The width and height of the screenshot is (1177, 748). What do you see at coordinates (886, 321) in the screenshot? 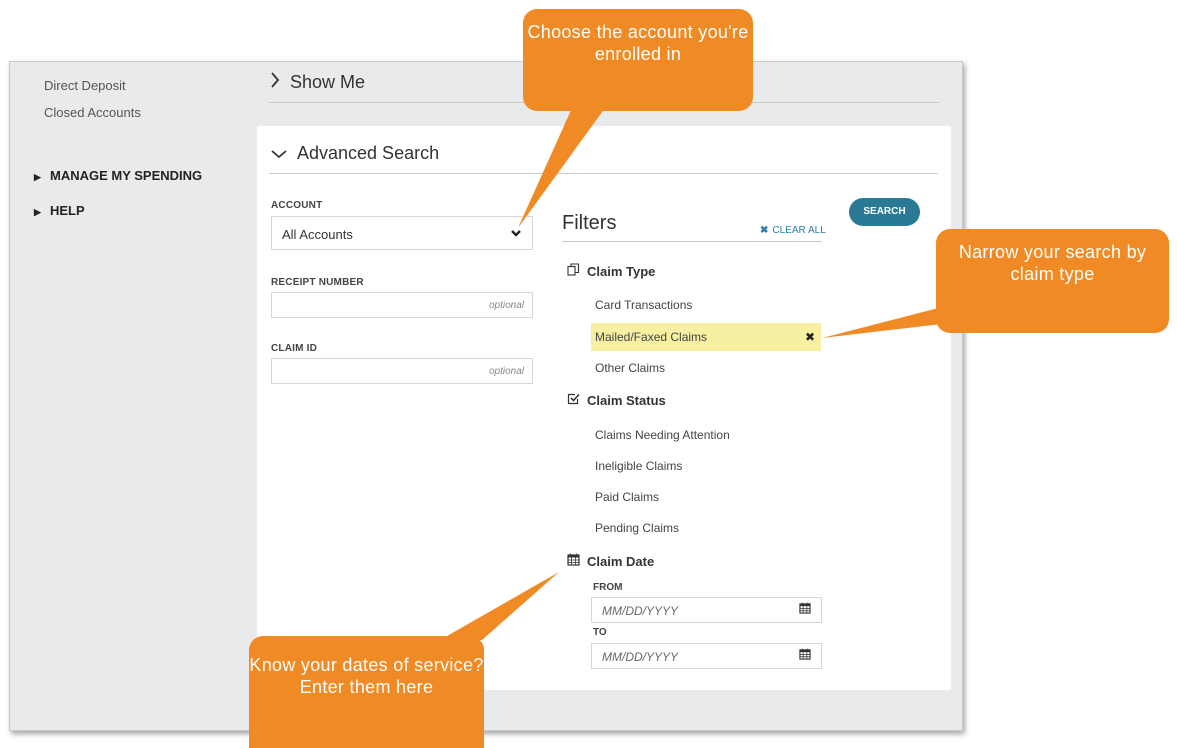
I see `callout-pointer-claim-type` at bounding box center [886, 321].